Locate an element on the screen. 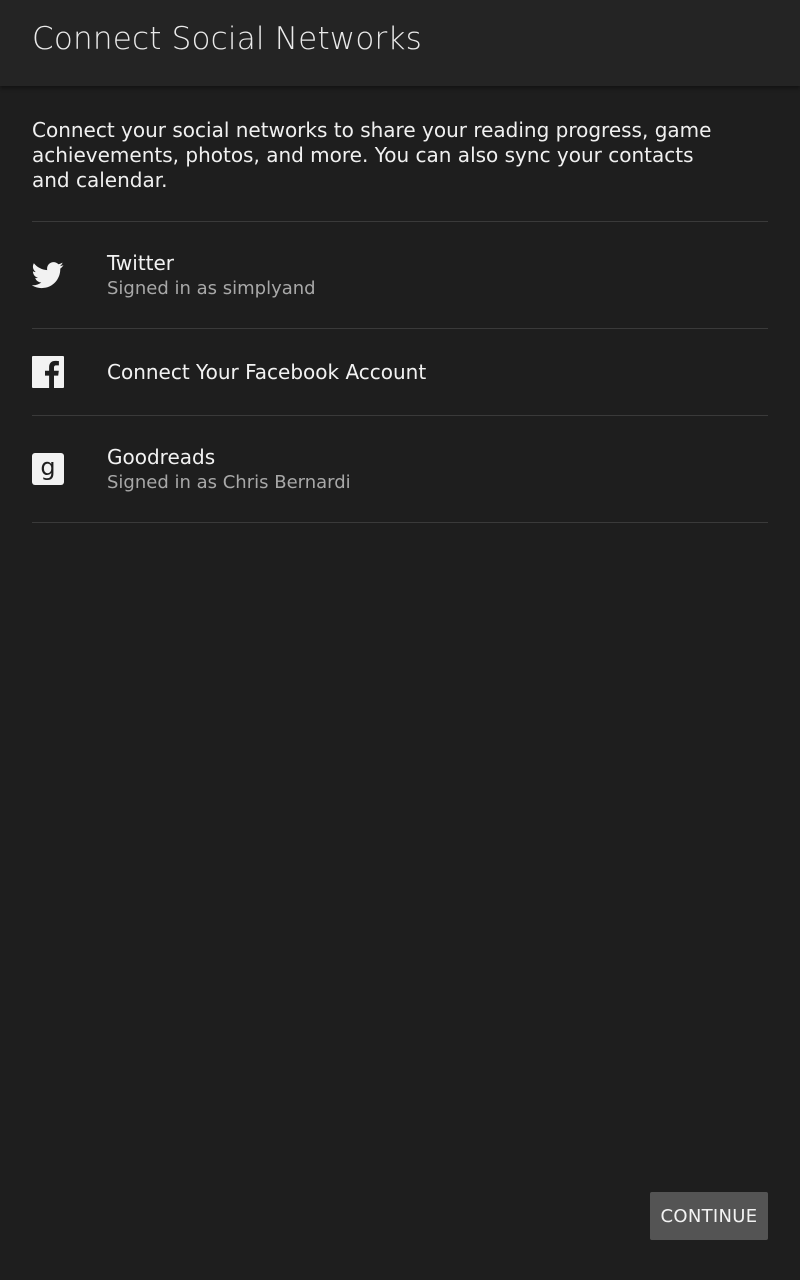  continue-button: CONTINUE is located at coordinates (709, 1216).